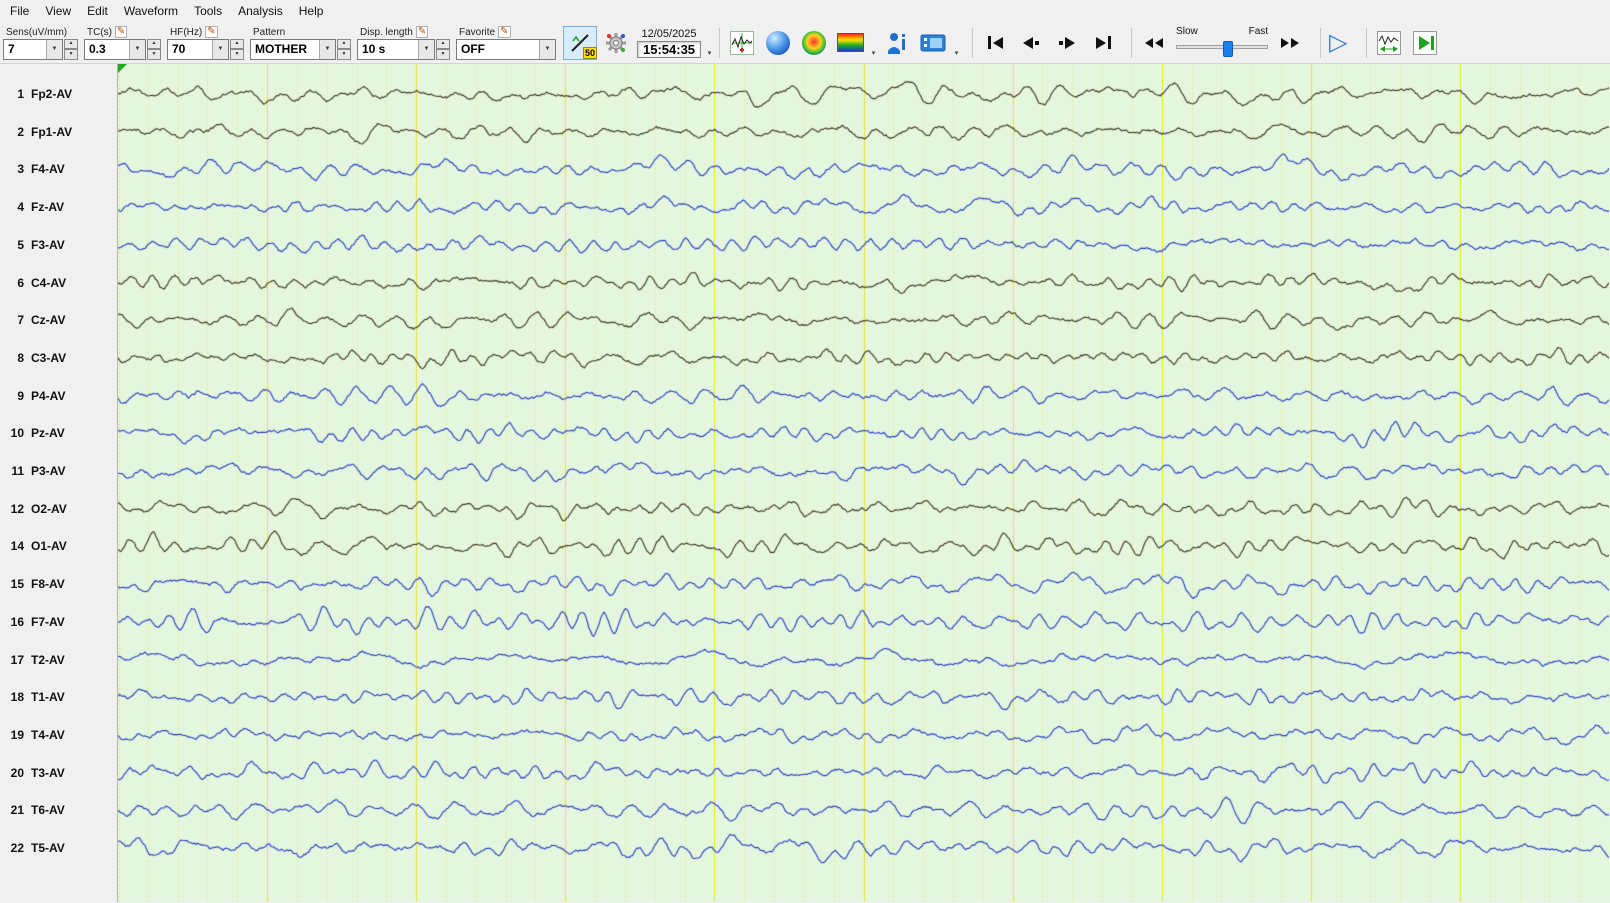 This screenshot has width=1610, height=903. I want to click on channel-label-row: 21 T6-AV, so click(58, 810).